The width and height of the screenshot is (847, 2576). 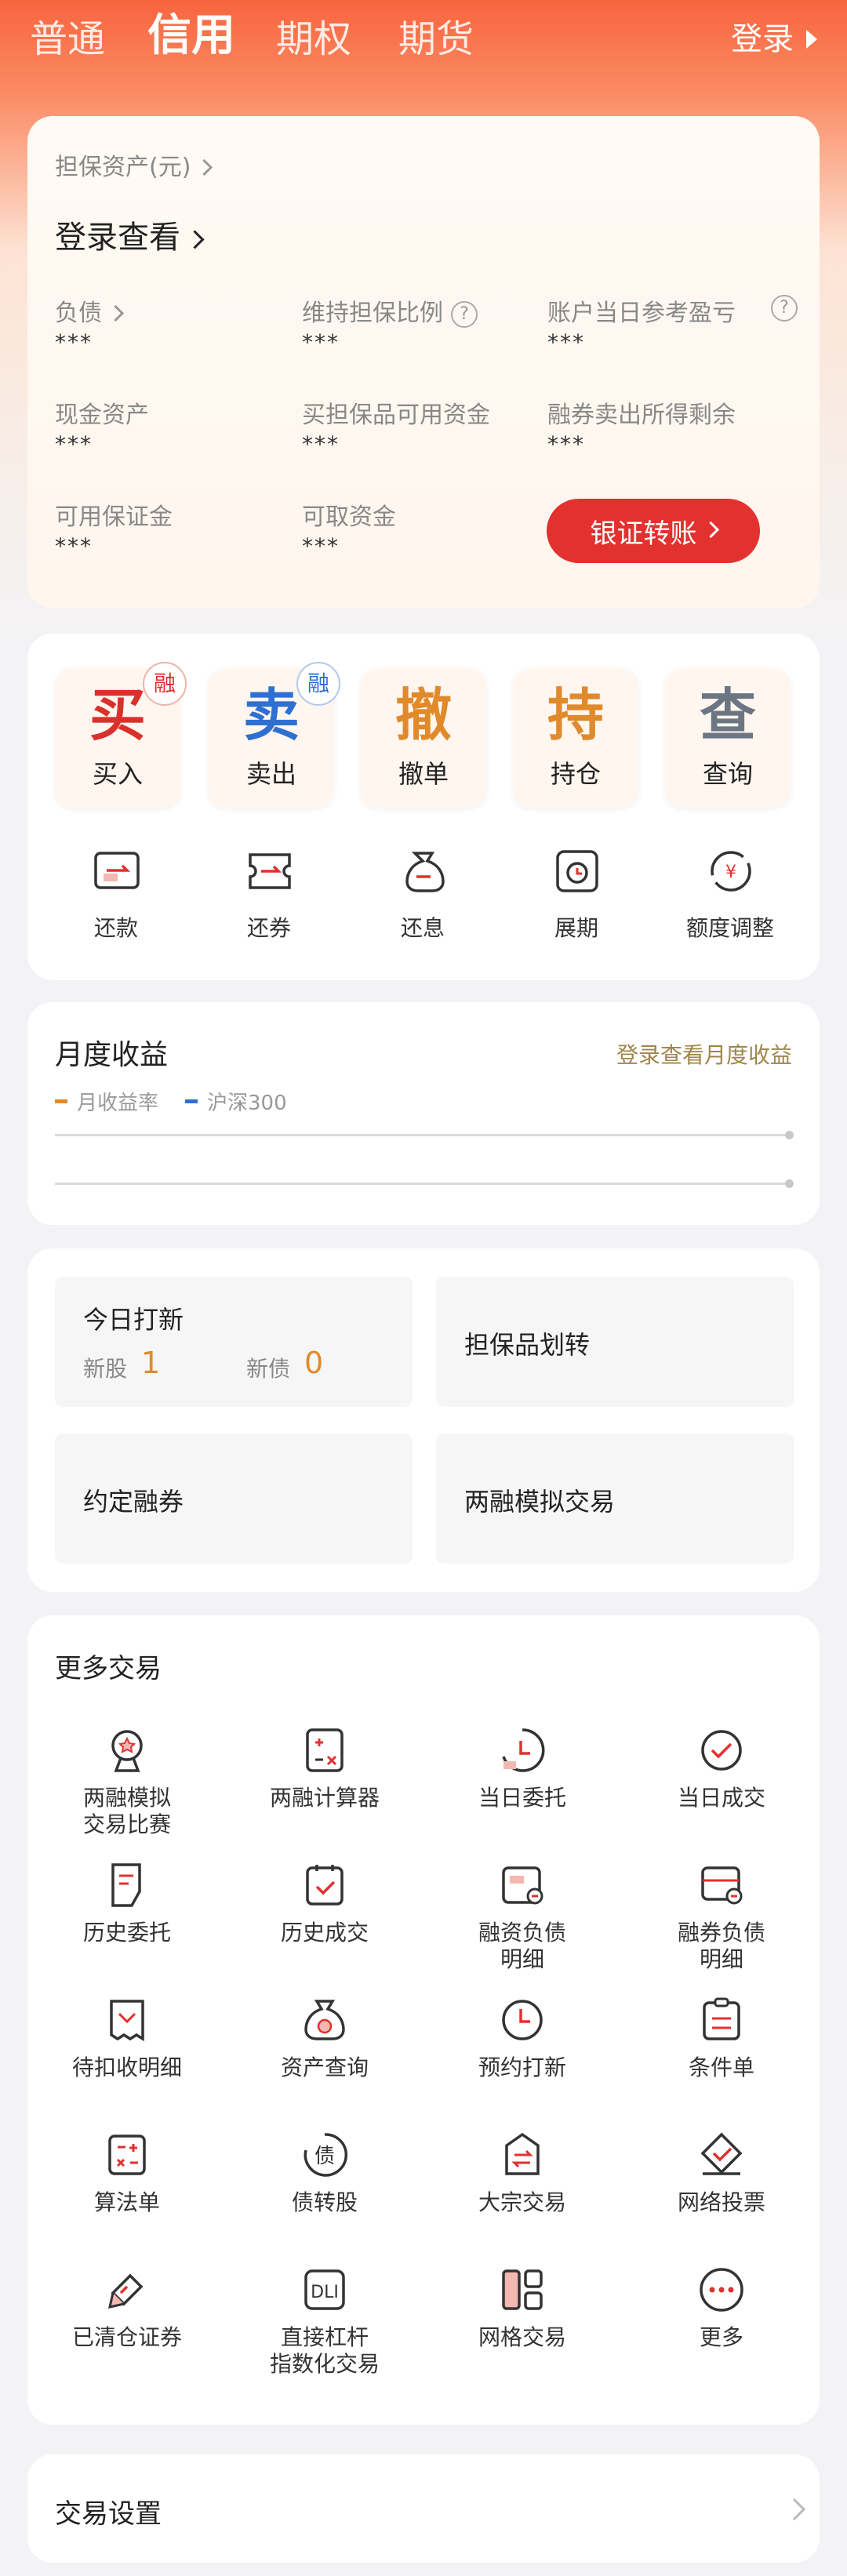 What do you see at coordinates (721, 2018) in the screenshot?
I see `condition-order-icon` at bounding box center [721, 2018].